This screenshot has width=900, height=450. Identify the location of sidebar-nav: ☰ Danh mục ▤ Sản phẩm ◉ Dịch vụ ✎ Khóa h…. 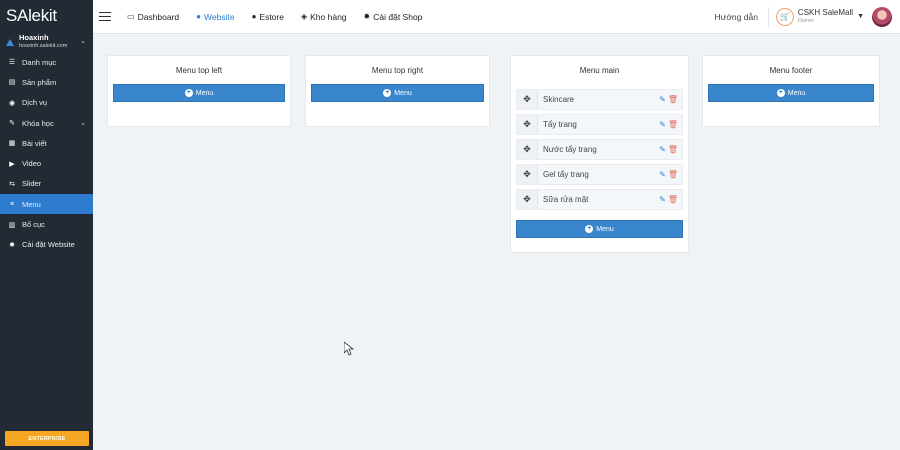
(46, 153).